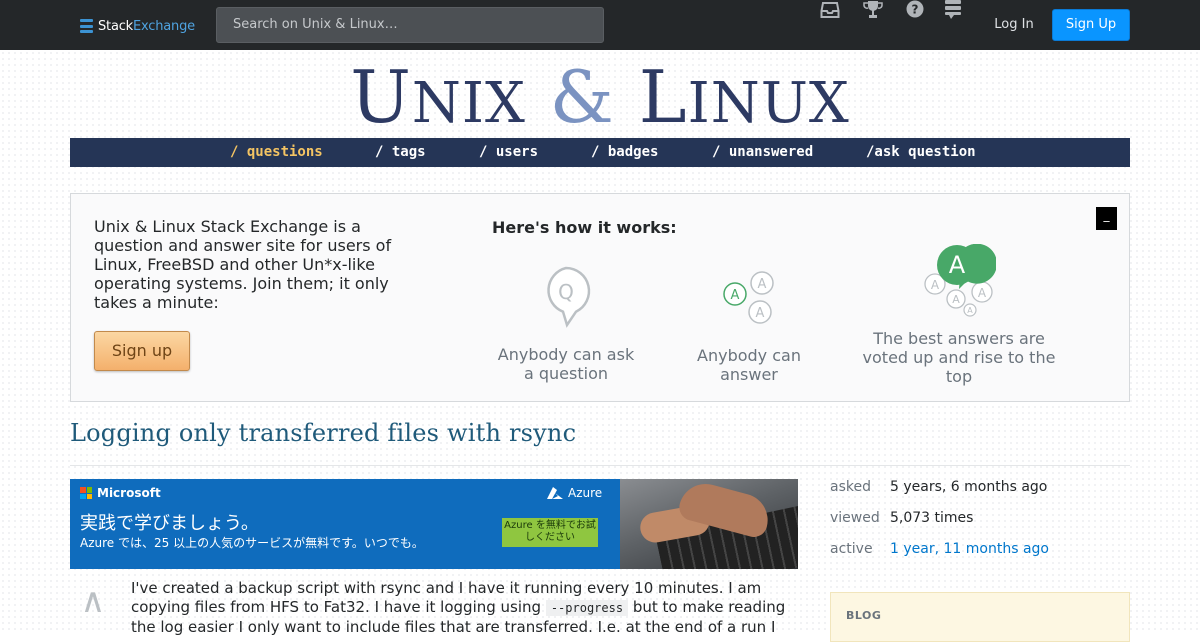 Image resolution: width=1200 pixels, height=642 pixels. Describe the element at coordinates (748, 297) in the screenshot. I see `answer-bubbles-icon: A A A` at that location.